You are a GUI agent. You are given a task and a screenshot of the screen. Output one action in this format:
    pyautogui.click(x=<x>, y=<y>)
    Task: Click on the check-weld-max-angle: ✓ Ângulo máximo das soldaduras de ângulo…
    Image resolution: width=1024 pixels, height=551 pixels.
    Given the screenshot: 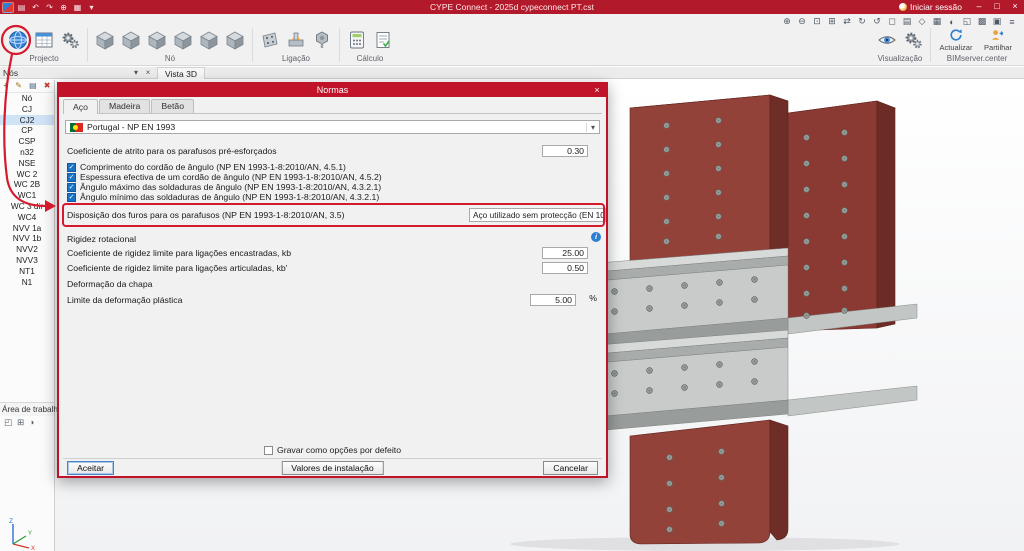 What is the action you would take?
    pyautogui.click(x=224, y=187)
    